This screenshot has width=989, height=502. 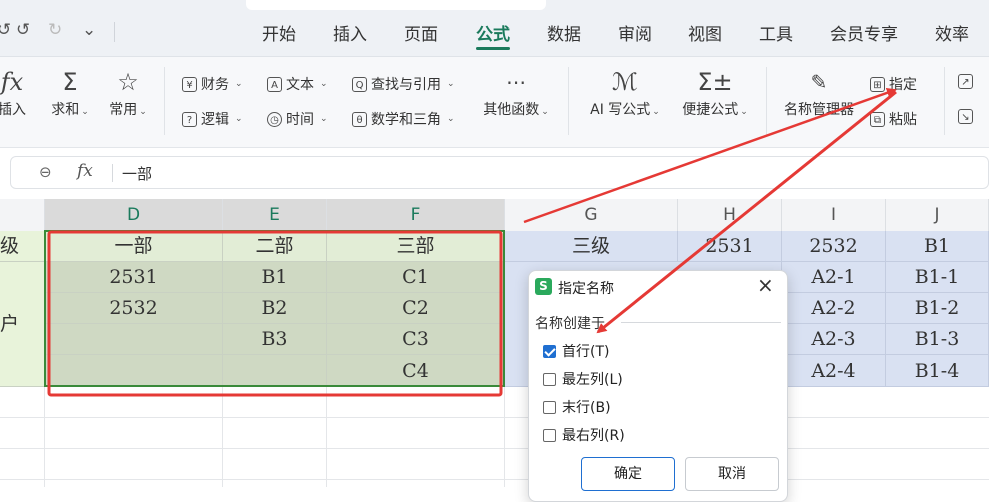 What do you see at coordinates (834, 371) in the screenshot?
I see `cell-i5: A2-4` at bounding box center [834, 371].